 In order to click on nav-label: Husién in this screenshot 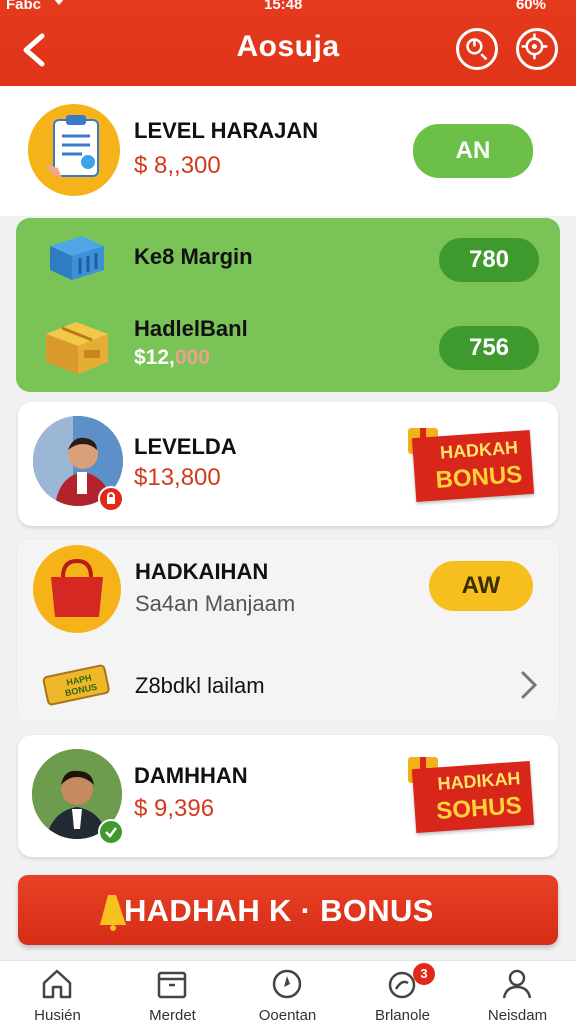, I will do `click(57, 1015)`.